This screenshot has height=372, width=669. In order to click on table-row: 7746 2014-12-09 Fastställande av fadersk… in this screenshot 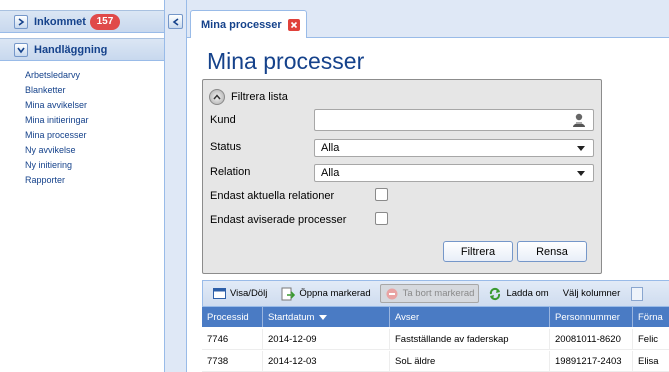, I will do `click(435, 339)`.